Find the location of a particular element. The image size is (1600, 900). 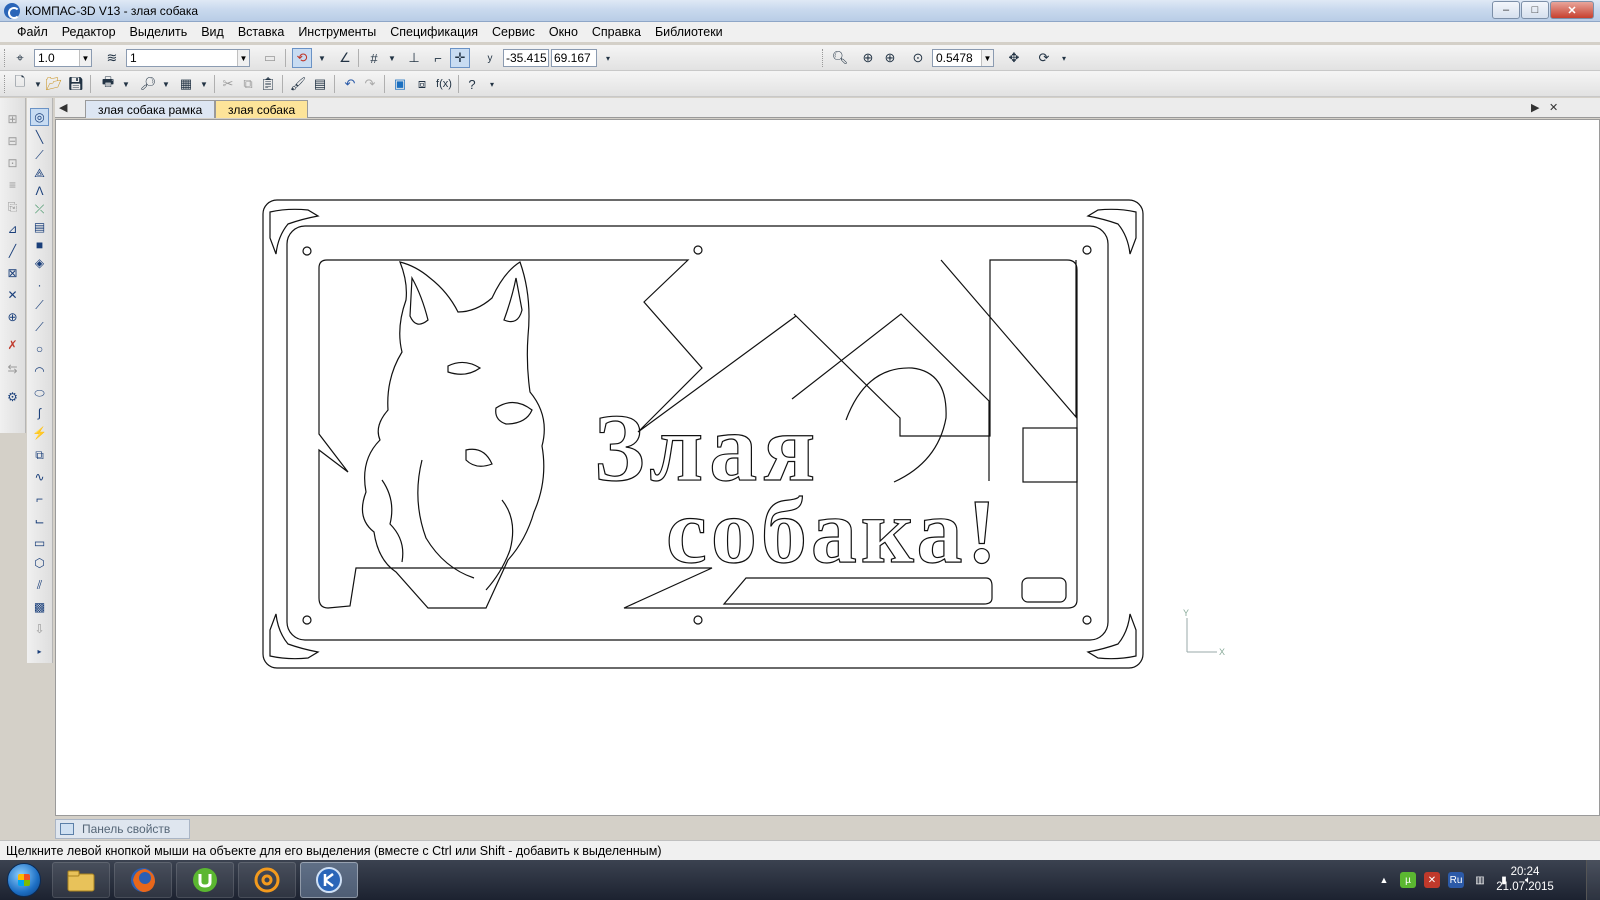

menu-editor: Редактор is located at coordinates (89, 32).